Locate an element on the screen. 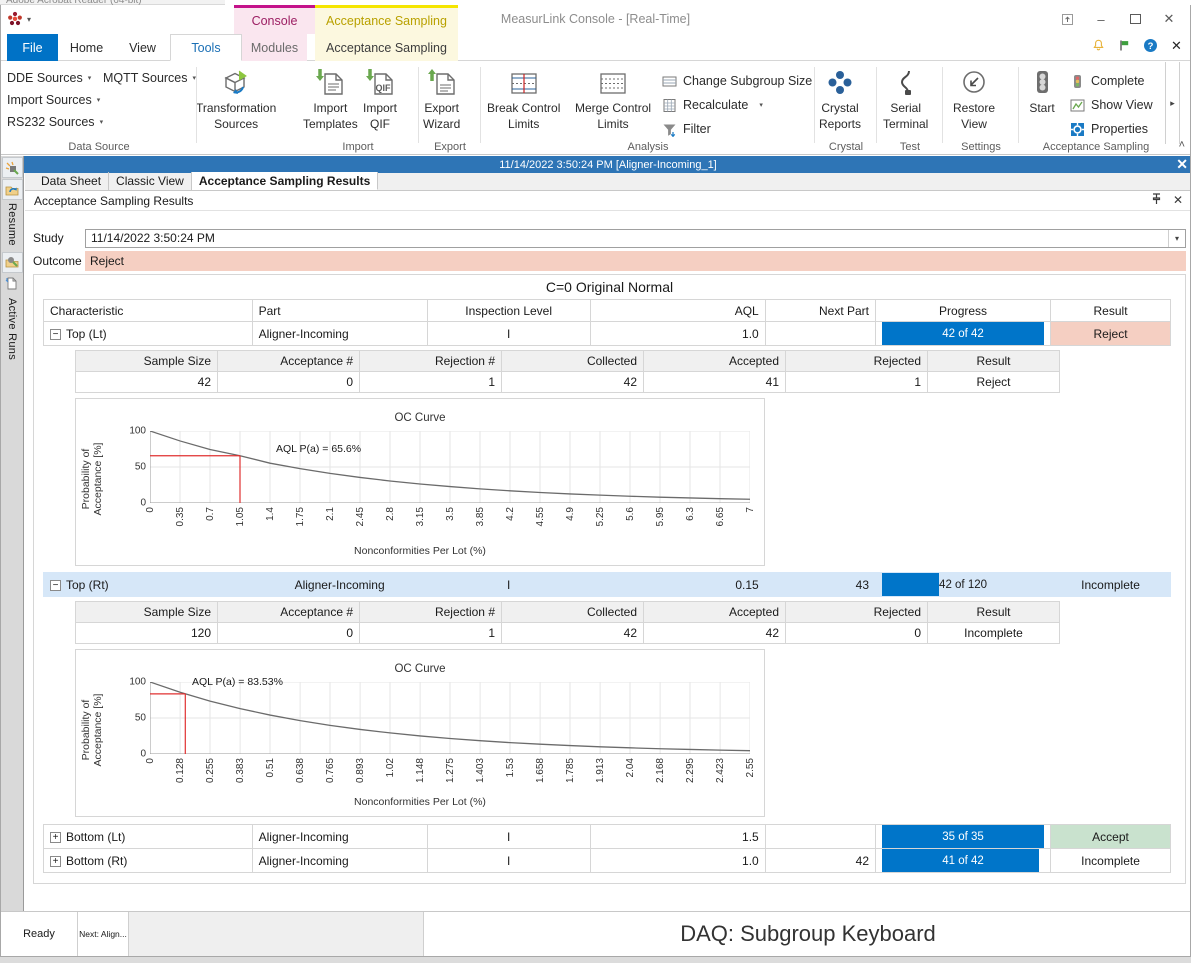  import-sources-dropdown: Import Sources ▾ is located at coordinates (55, 100).